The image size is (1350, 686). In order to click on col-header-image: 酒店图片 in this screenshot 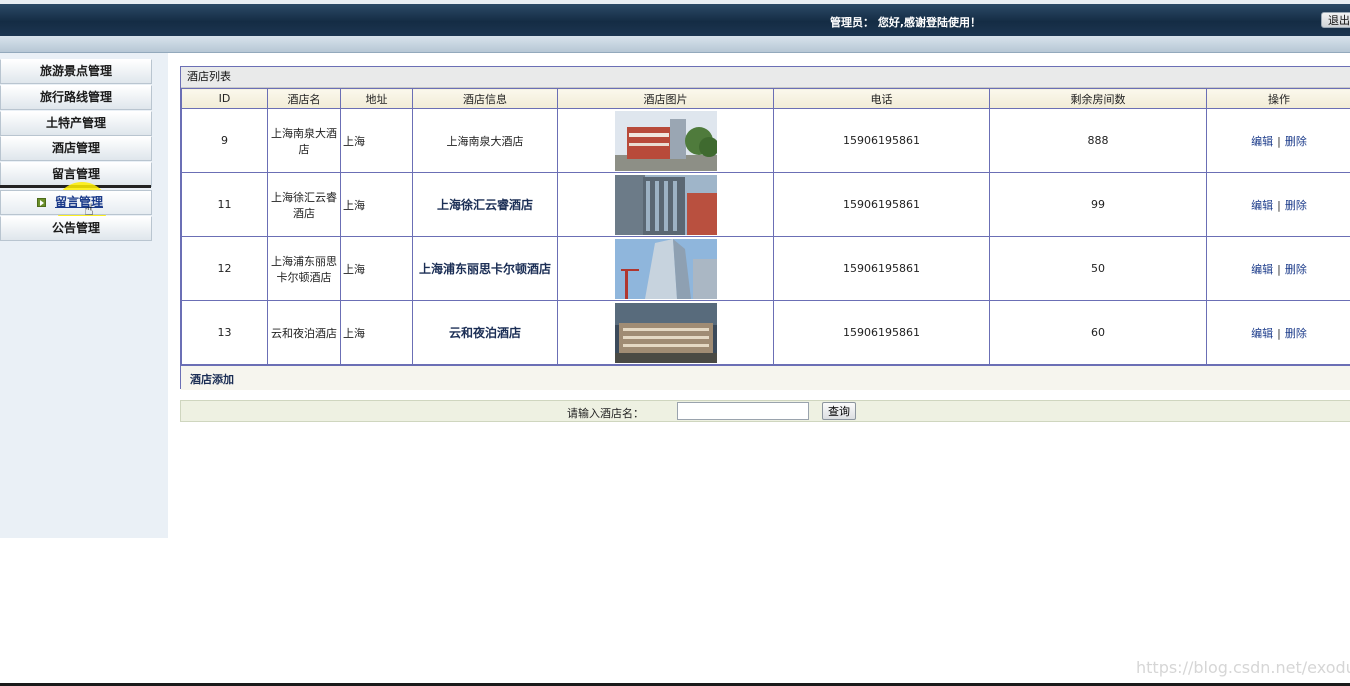, I will do `click(665, 98)`.